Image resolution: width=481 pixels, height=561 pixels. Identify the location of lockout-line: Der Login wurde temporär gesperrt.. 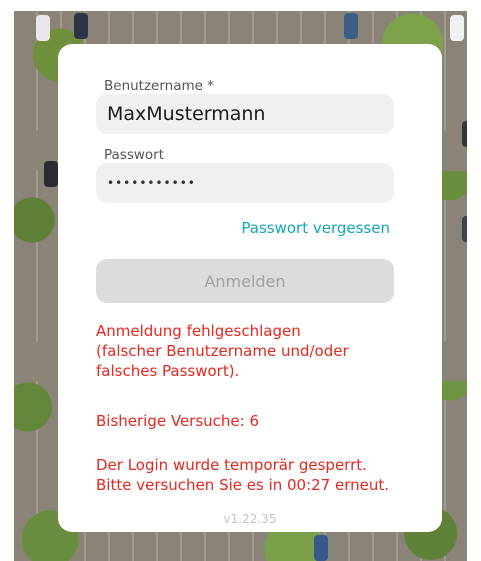
(231, 465).